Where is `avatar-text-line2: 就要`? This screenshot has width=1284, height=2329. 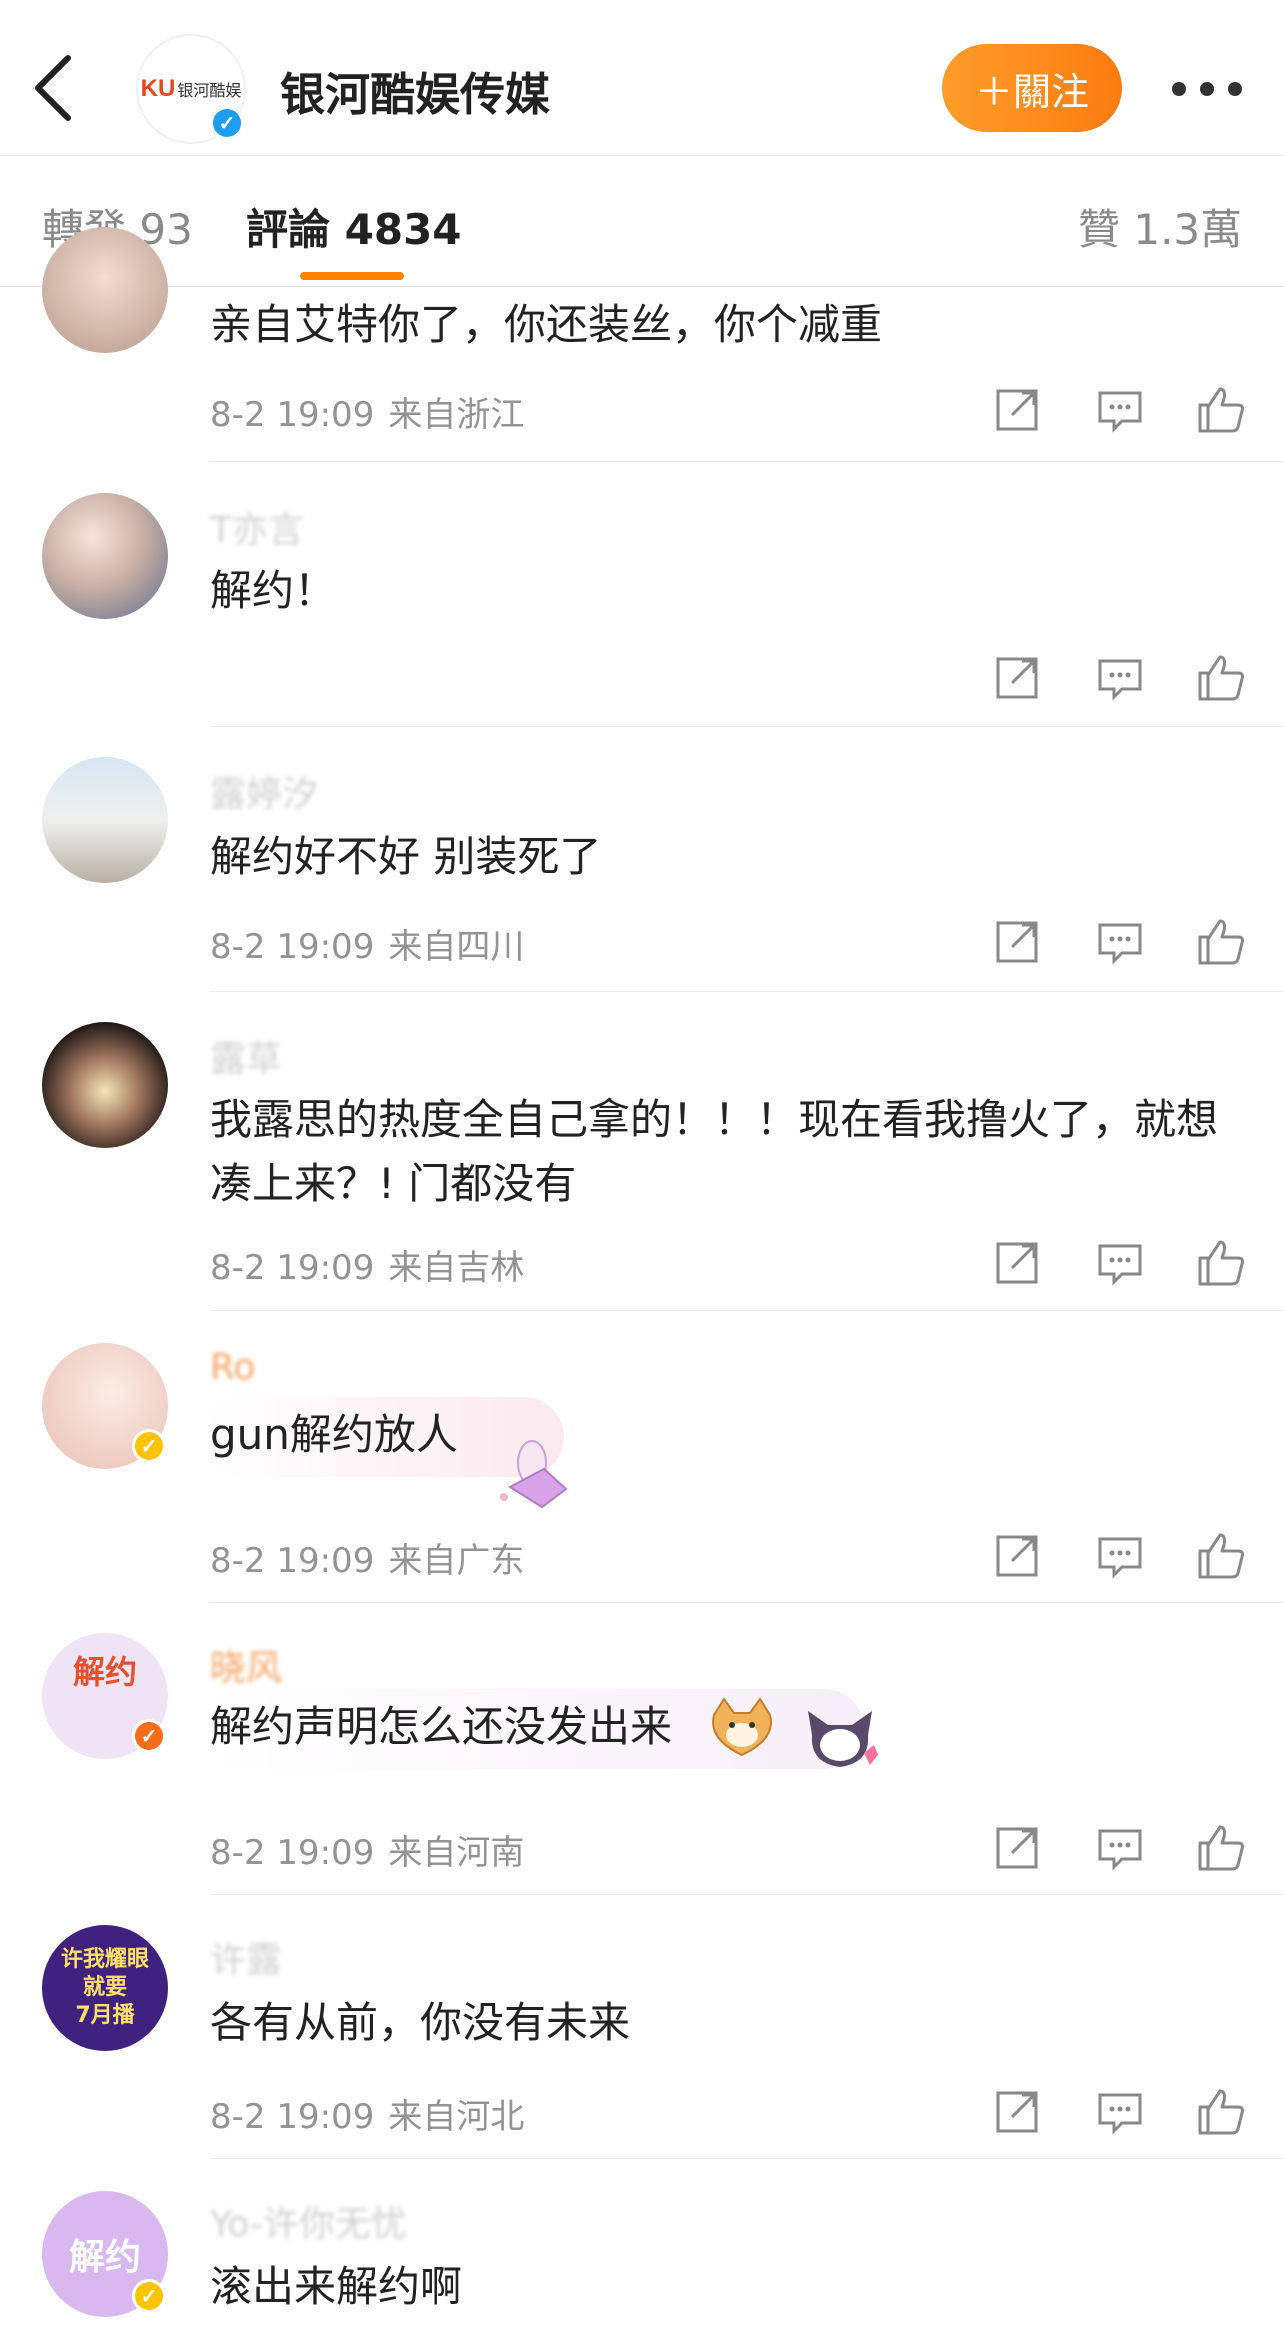 avatar-text-line2: 就要 is located at coordinates (104, 1987).